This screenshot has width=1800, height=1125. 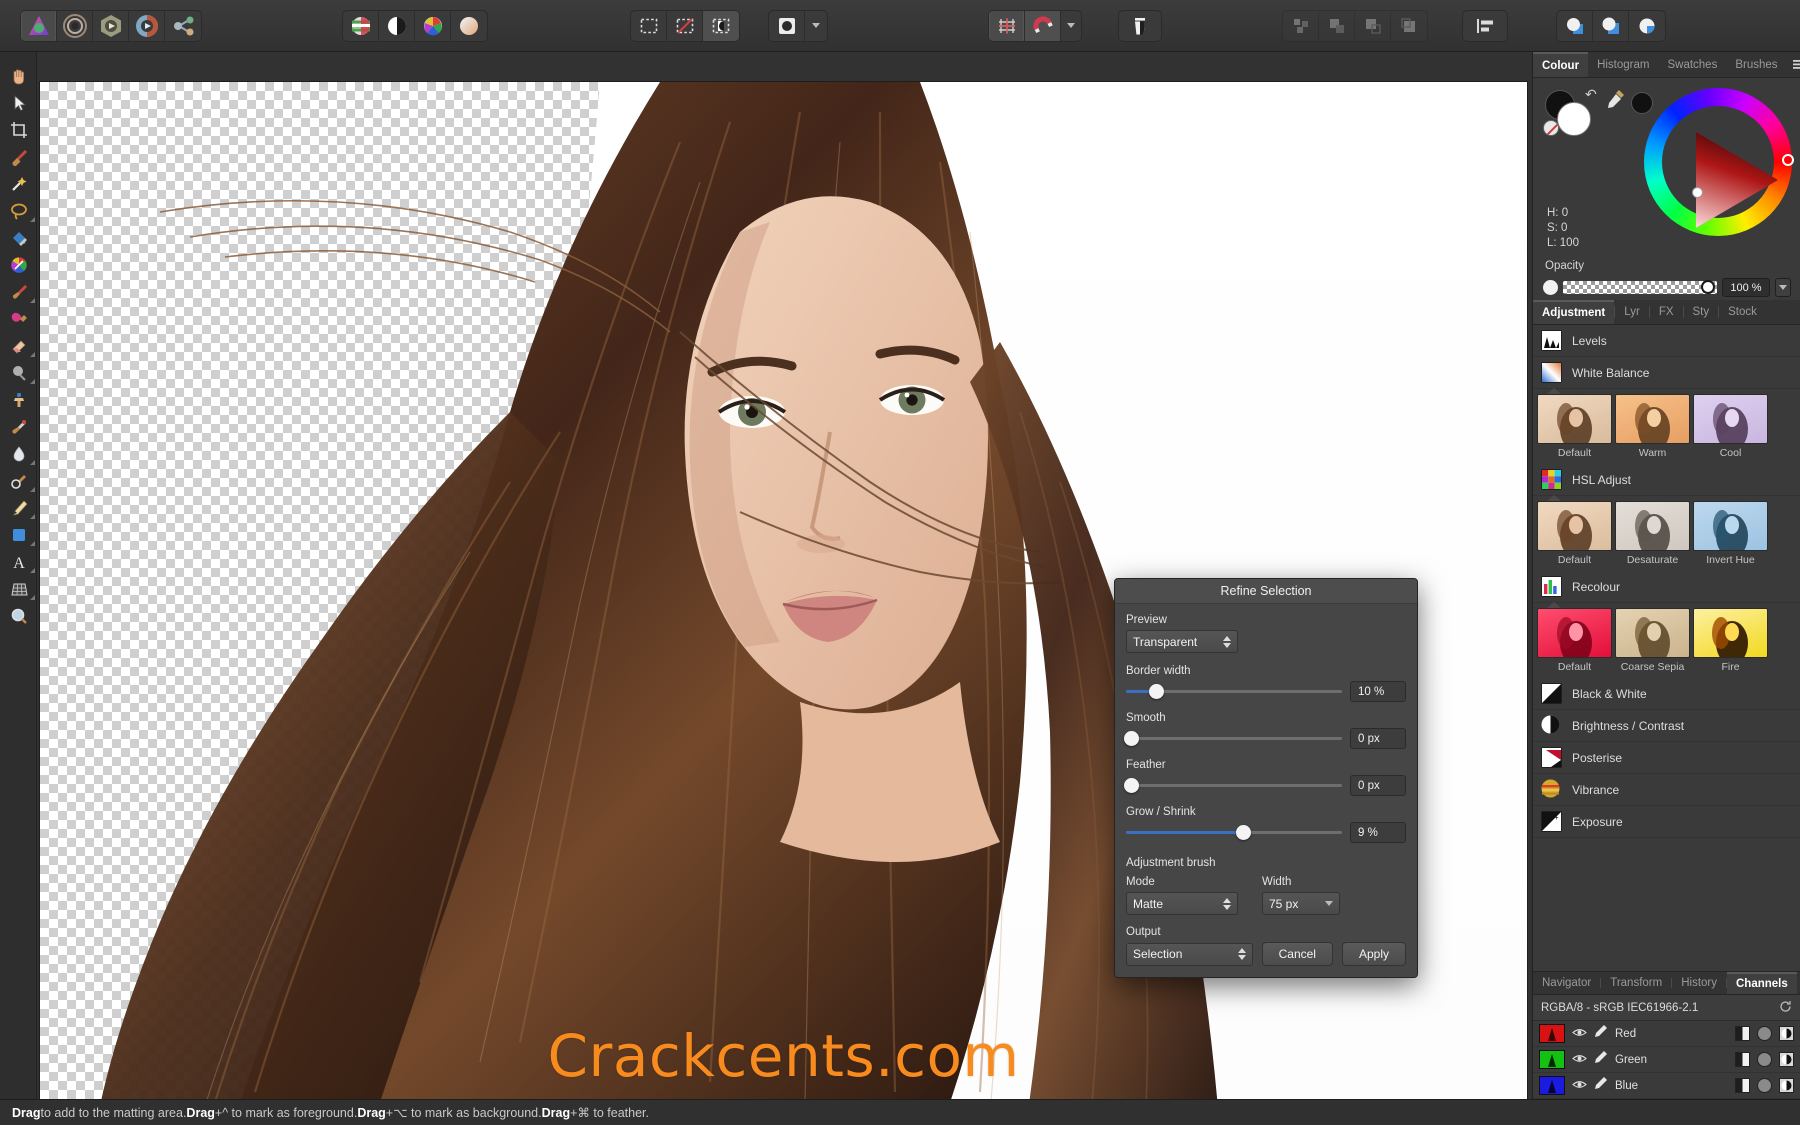 What do you see at coordinates (75, 25) in the screenshot?
I see `persona-liquify-button` at bounding box center [75, 25].